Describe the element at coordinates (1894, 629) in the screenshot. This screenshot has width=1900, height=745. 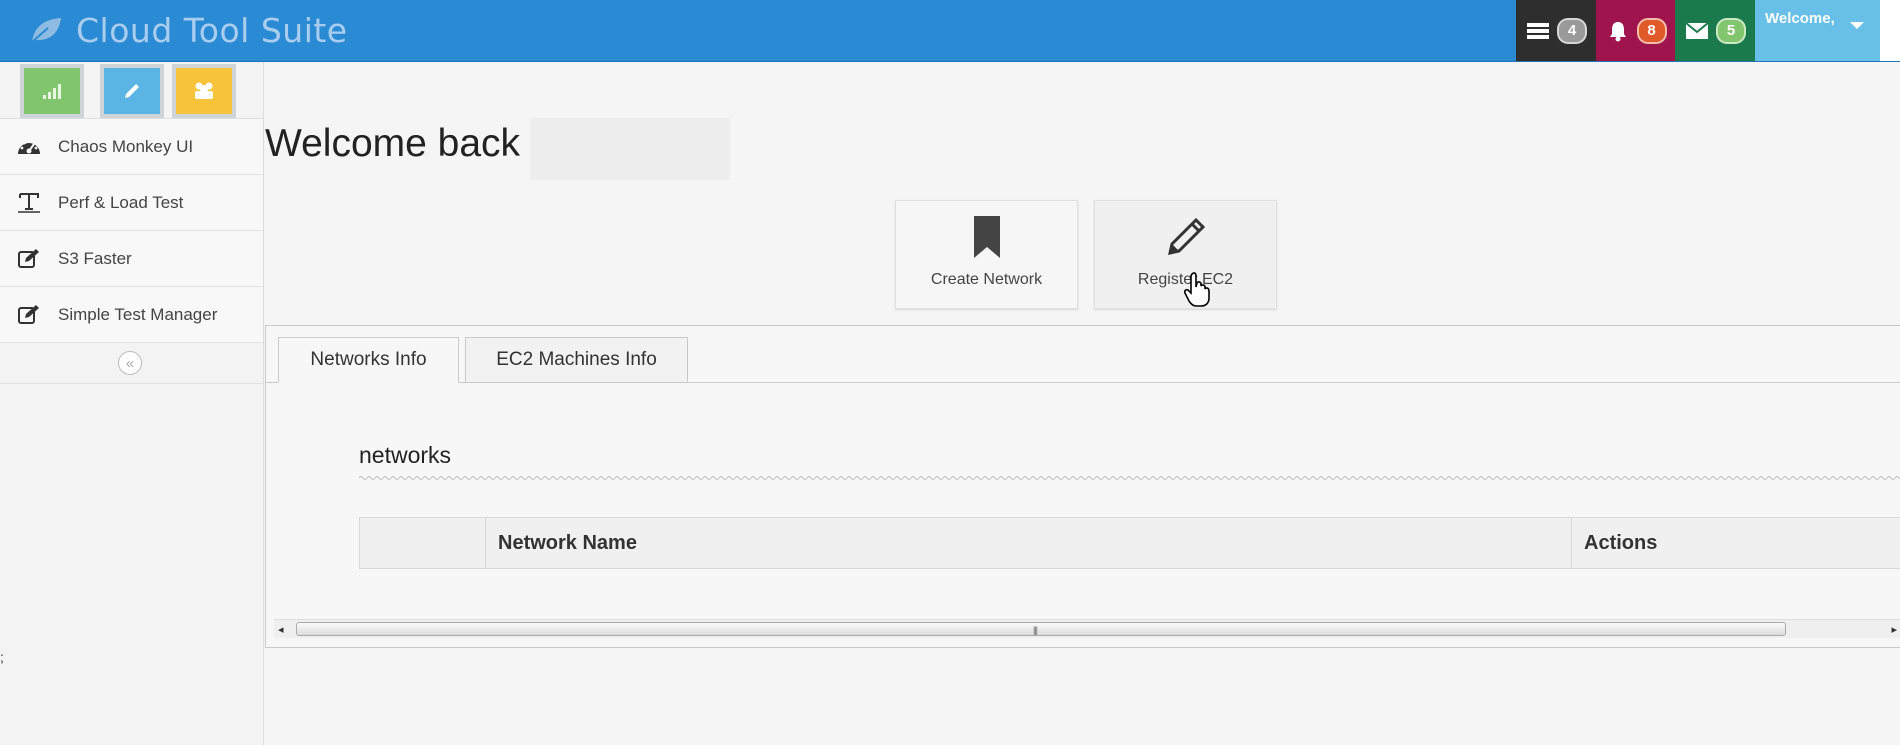
I see `scroll-right-arrow-icon: ▸` at that location.